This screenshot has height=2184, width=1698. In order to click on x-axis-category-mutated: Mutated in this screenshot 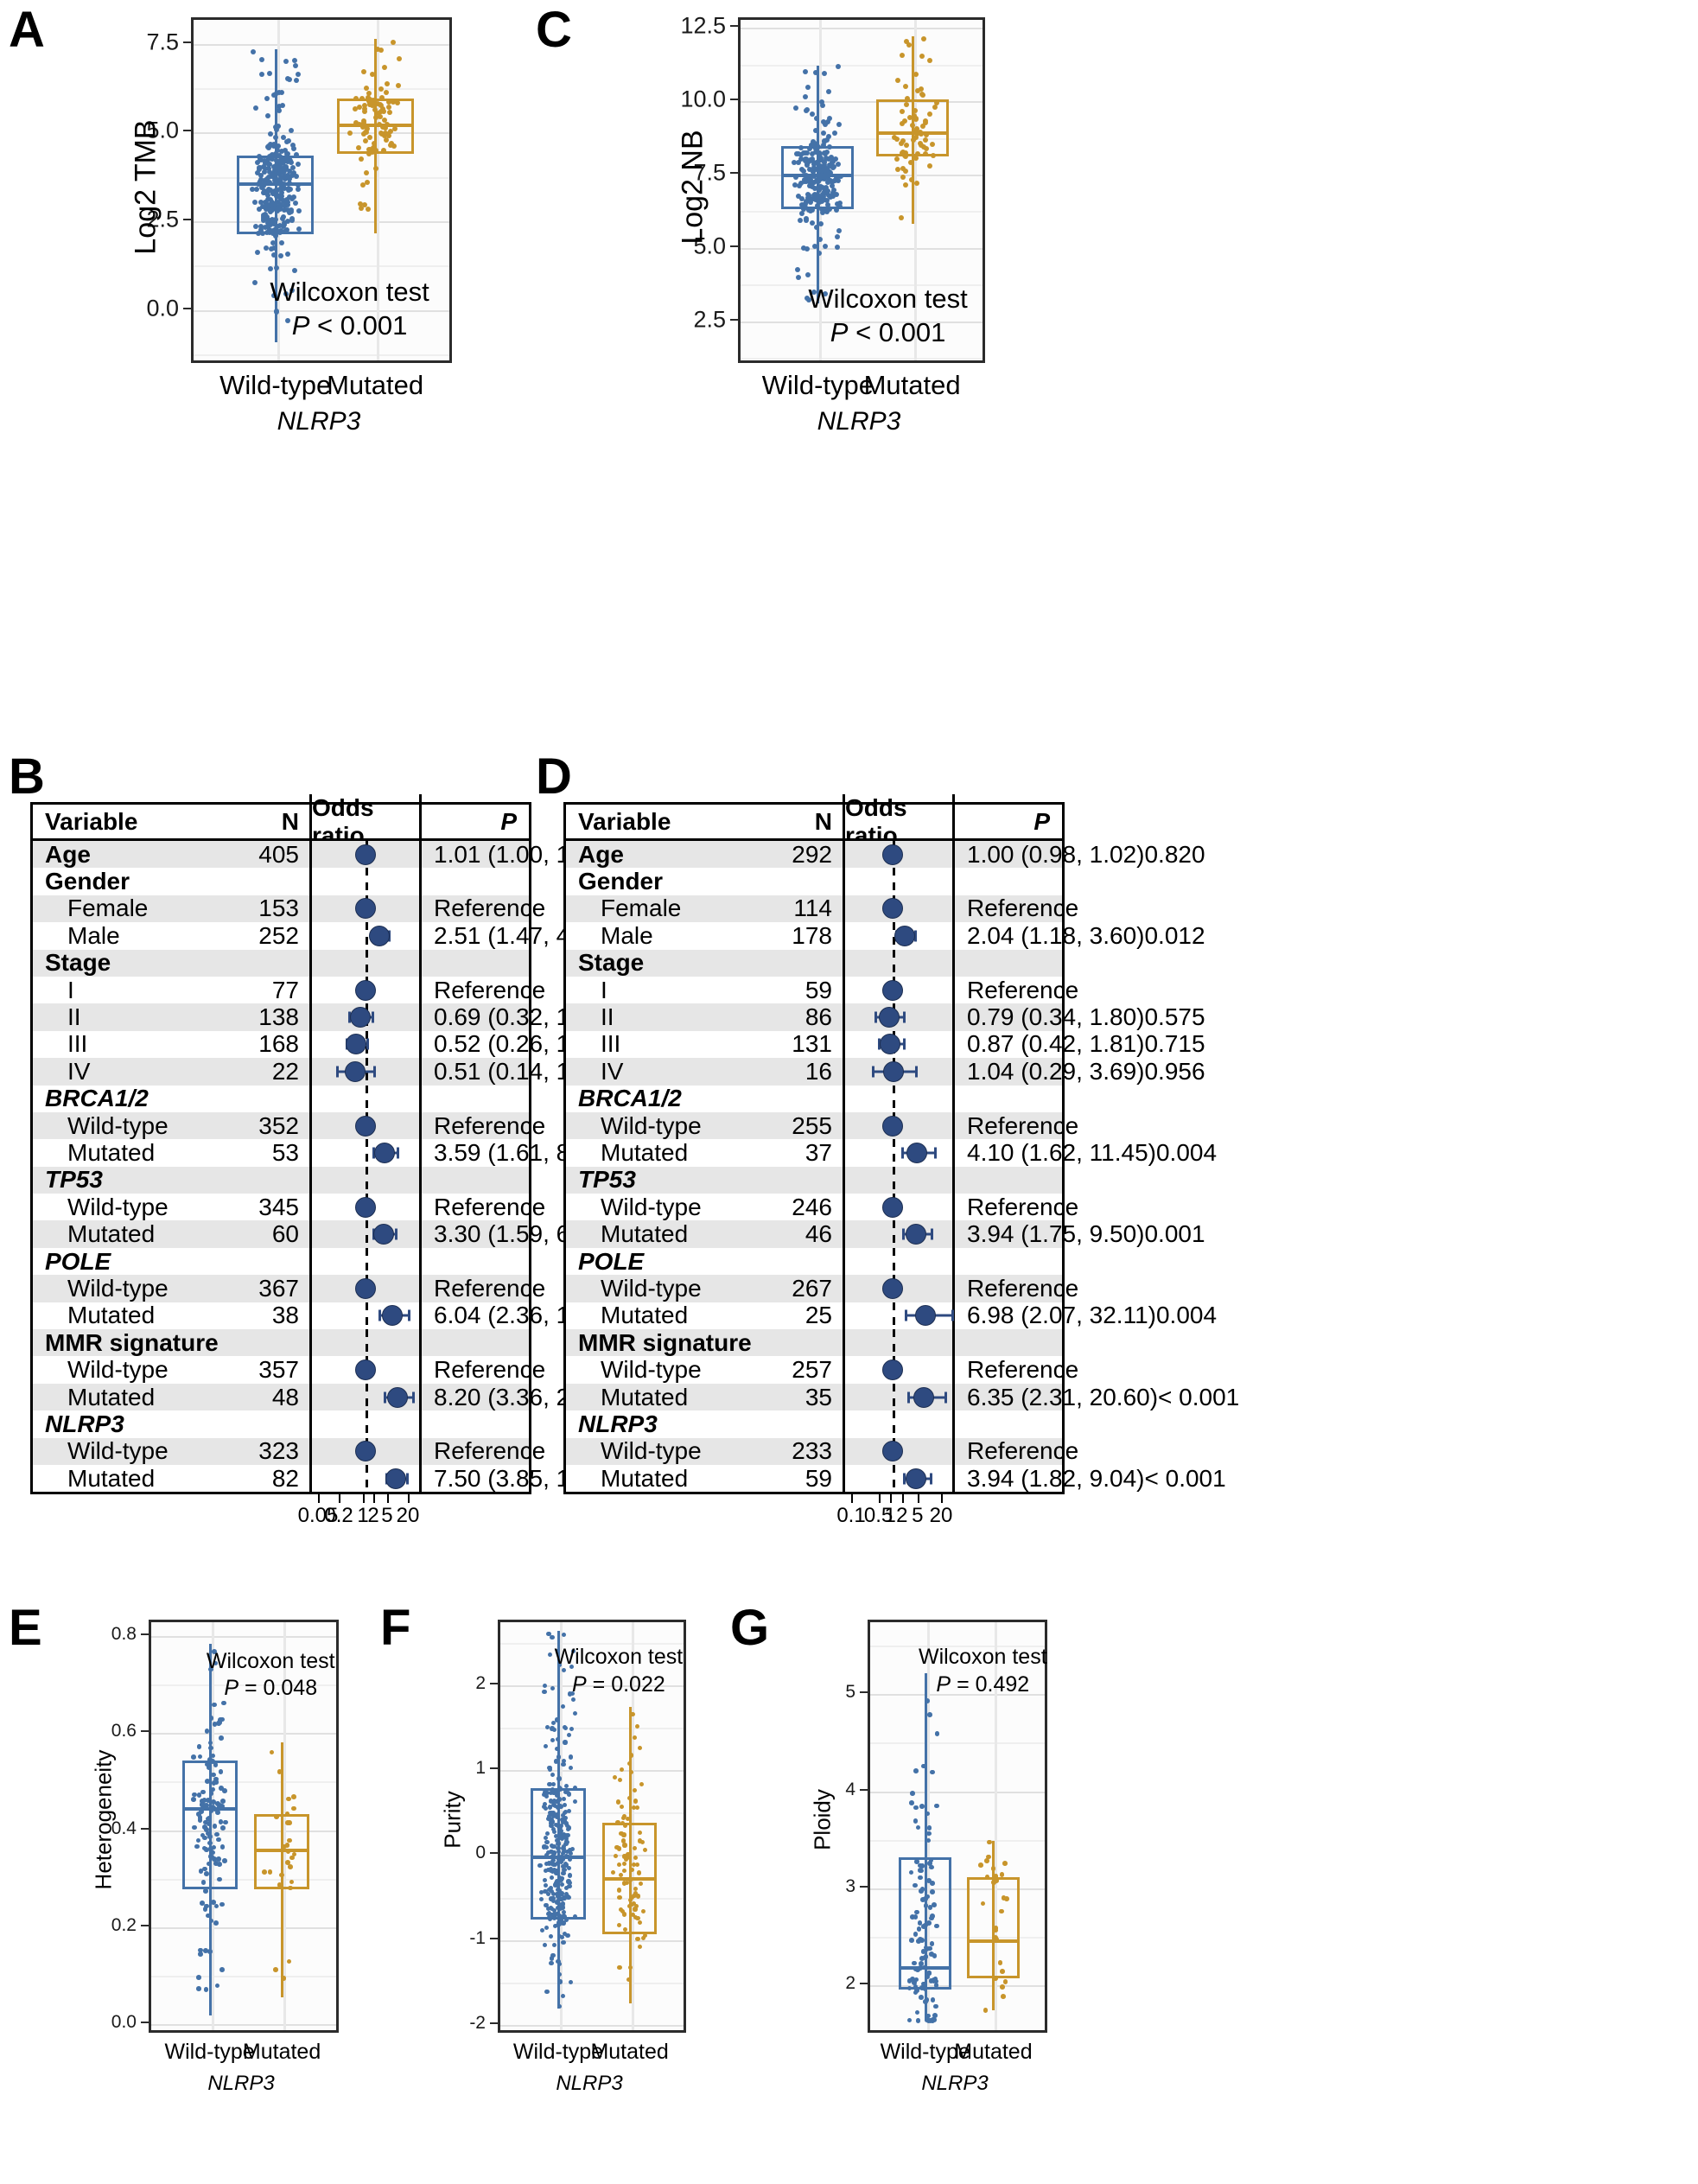, I will do `click(912, 385)`.